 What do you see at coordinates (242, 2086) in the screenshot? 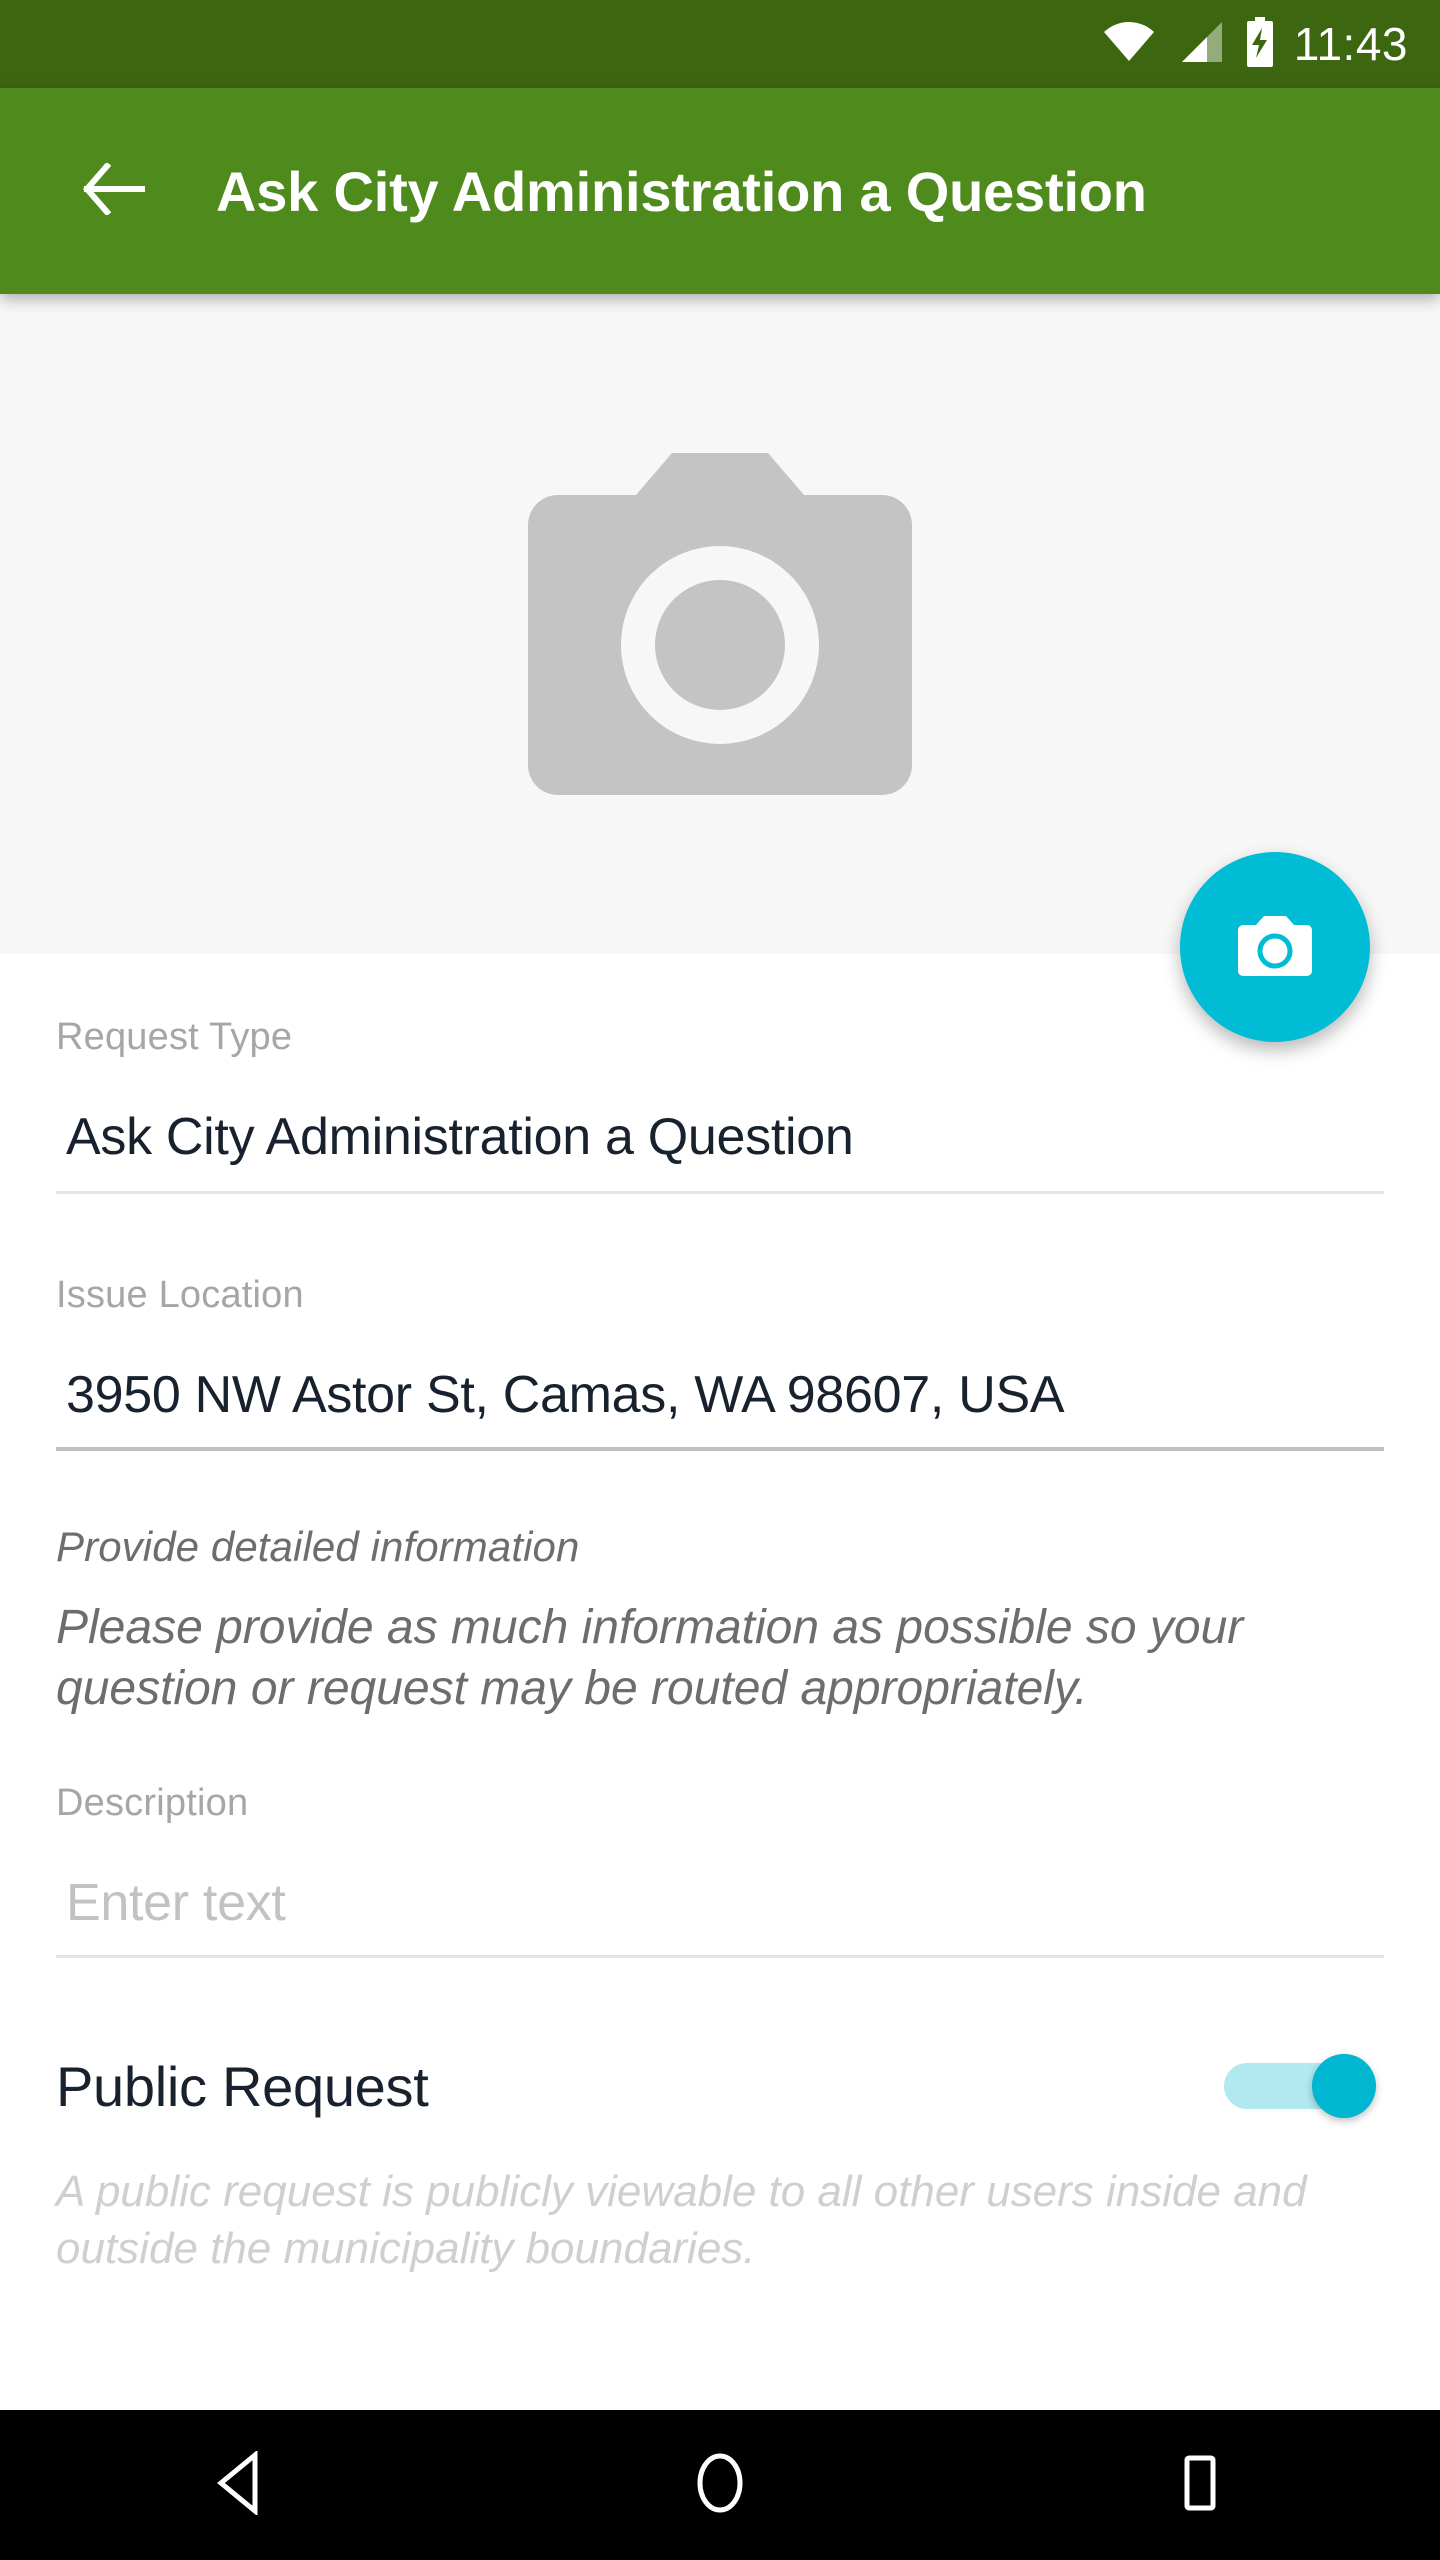
I see `public-request-label: Public Request` at bounding box center [242, 2086].